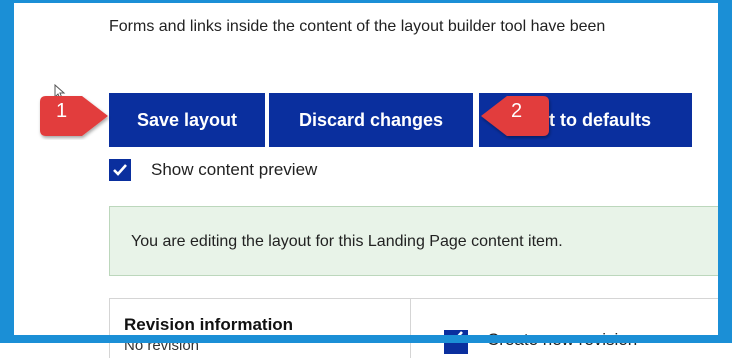 The image size is (732, 359). I want to click on callout-1: 1, so click(75, 118).